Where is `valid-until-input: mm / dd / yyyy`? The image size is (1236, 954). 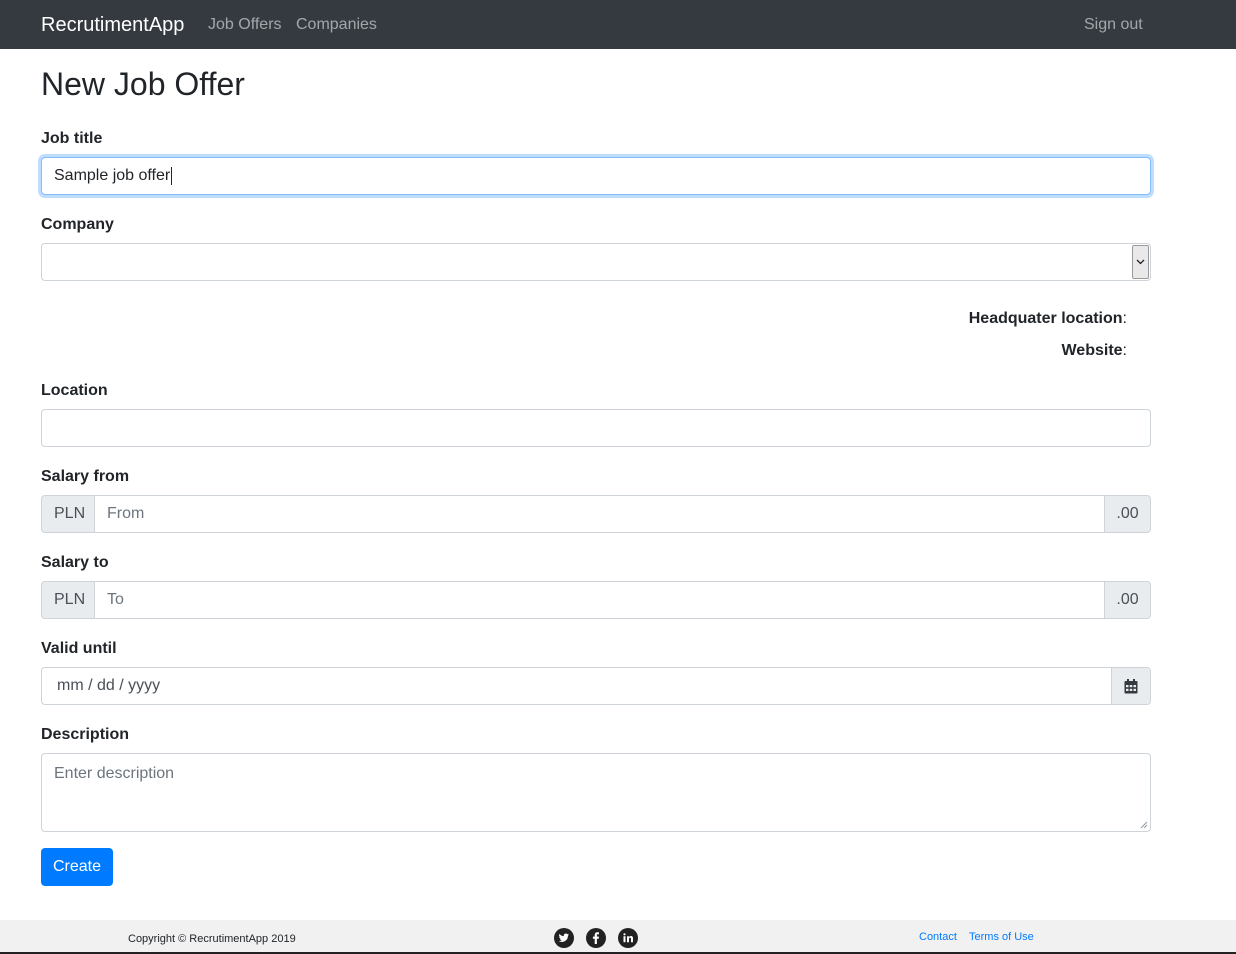 valid-until-input: mm / dd / yyyy is located at coordinates (596, 686).